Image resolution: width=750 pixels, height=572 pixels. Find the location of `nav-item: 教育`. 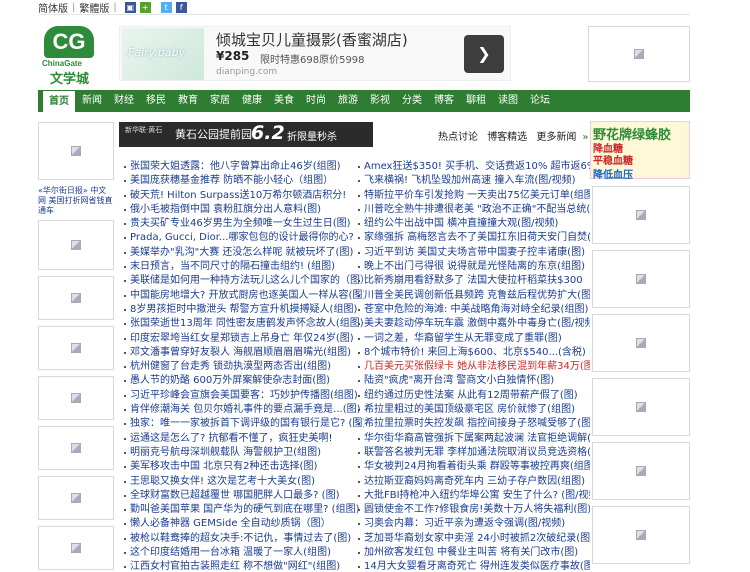

nav-item: 教育 is located at coordinates (188, 101).